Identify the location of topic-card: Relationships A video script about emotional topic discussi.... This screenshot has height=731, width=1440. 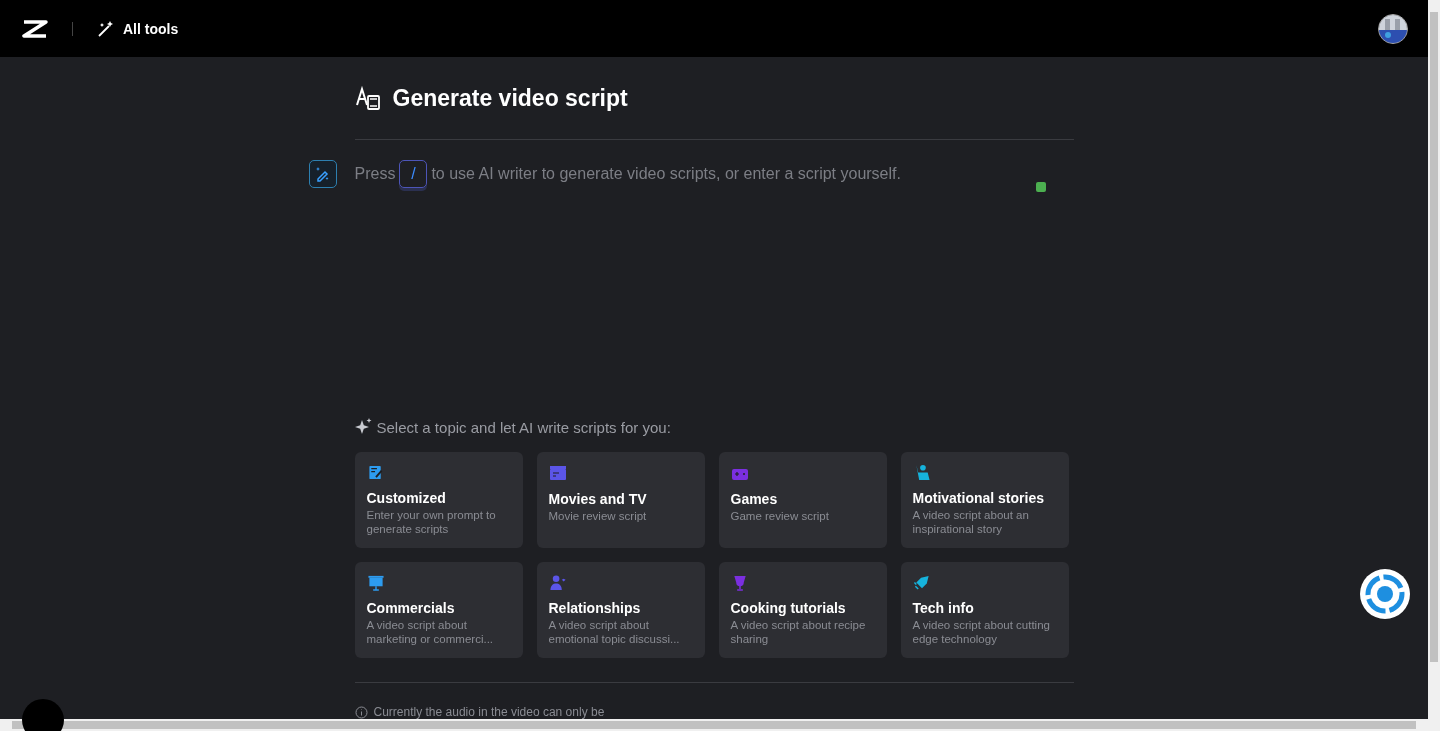
(620, 610).